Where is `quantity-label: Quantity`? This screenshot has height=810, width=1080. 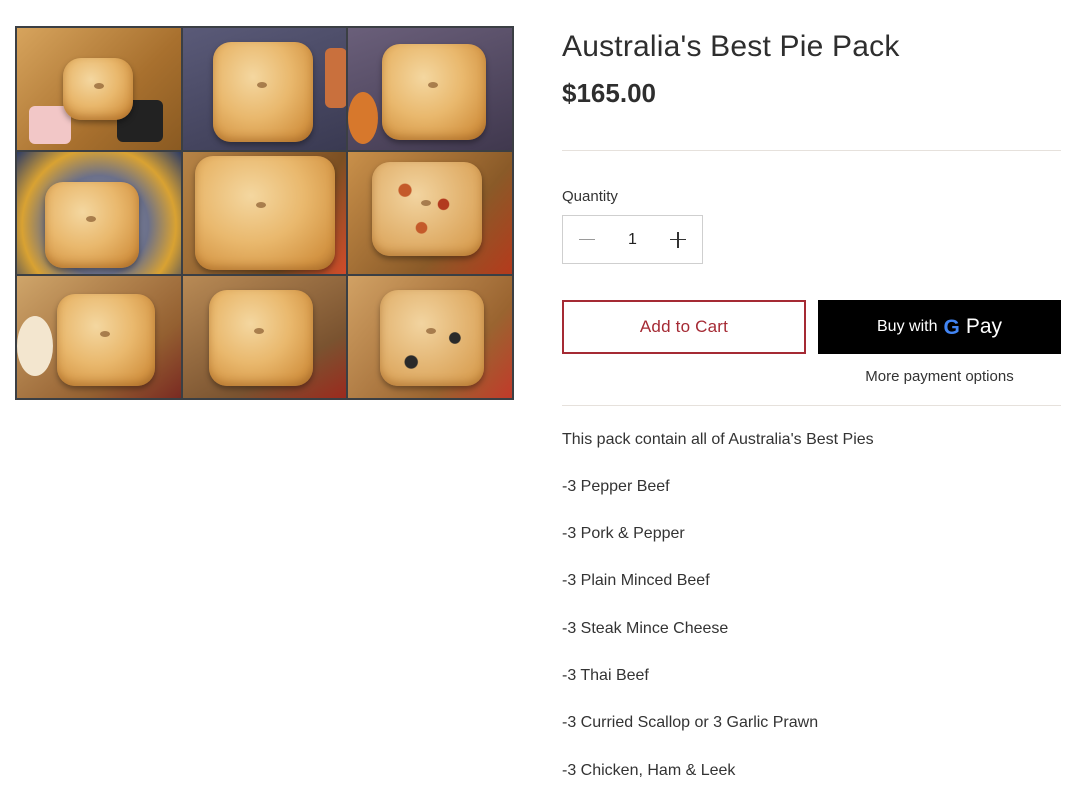 quantity-label: Quantity is located at coordinates (590, 196).